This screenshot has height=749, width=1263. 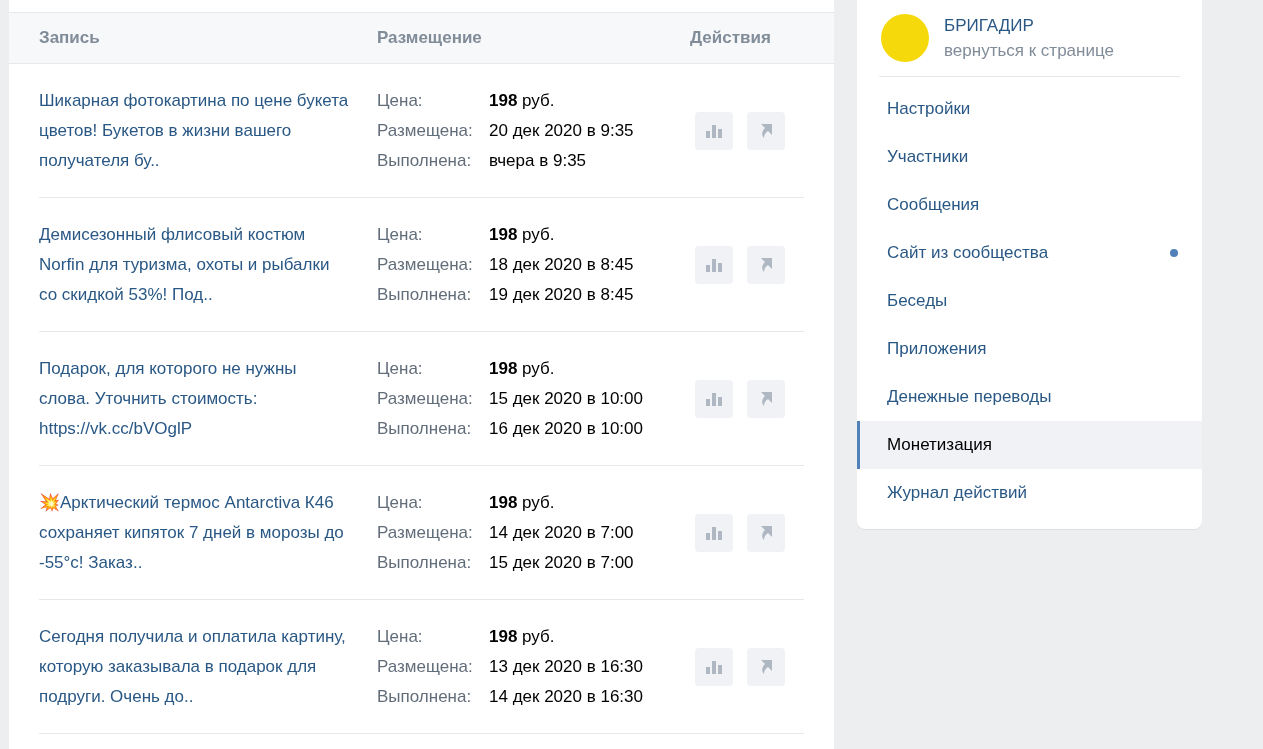 I want to click on done-date: 19 дек 2020 в 8:45, so click(x=562, y=294).